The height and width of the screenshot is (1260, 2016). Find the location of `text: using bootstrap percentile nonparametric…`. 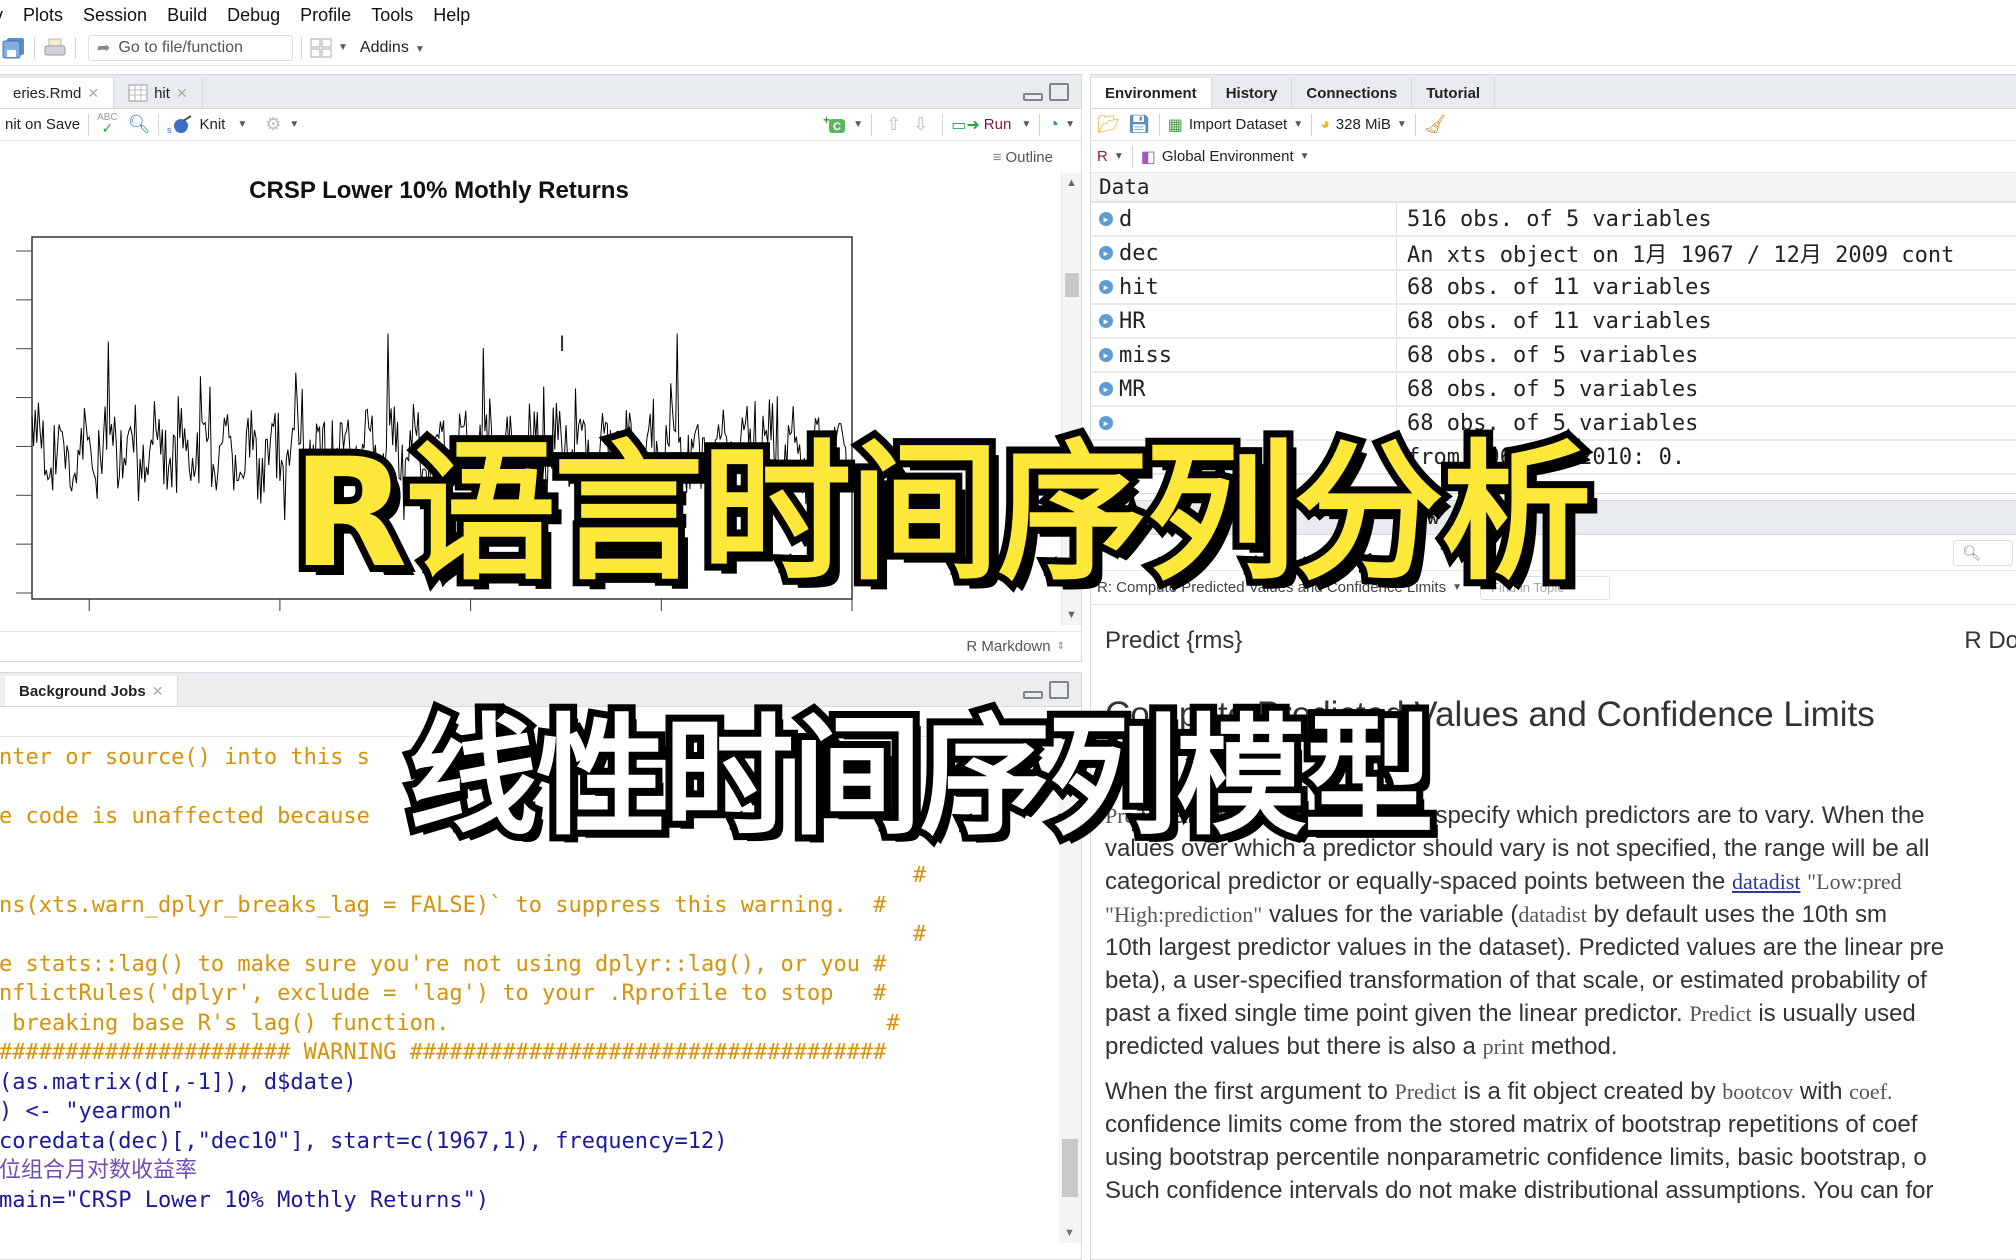

text: using bootstrap percentile nonparametric… is located at coordinates (1516, 1157).